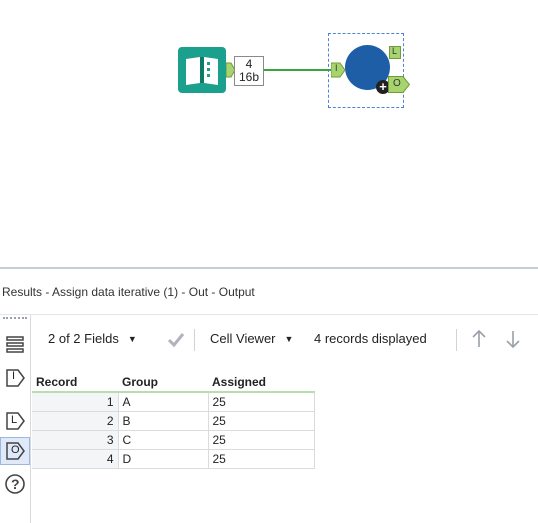  Describe the element at coordinates (163, 383) in the screenshot. I see `column-header-group: Group` at that location.